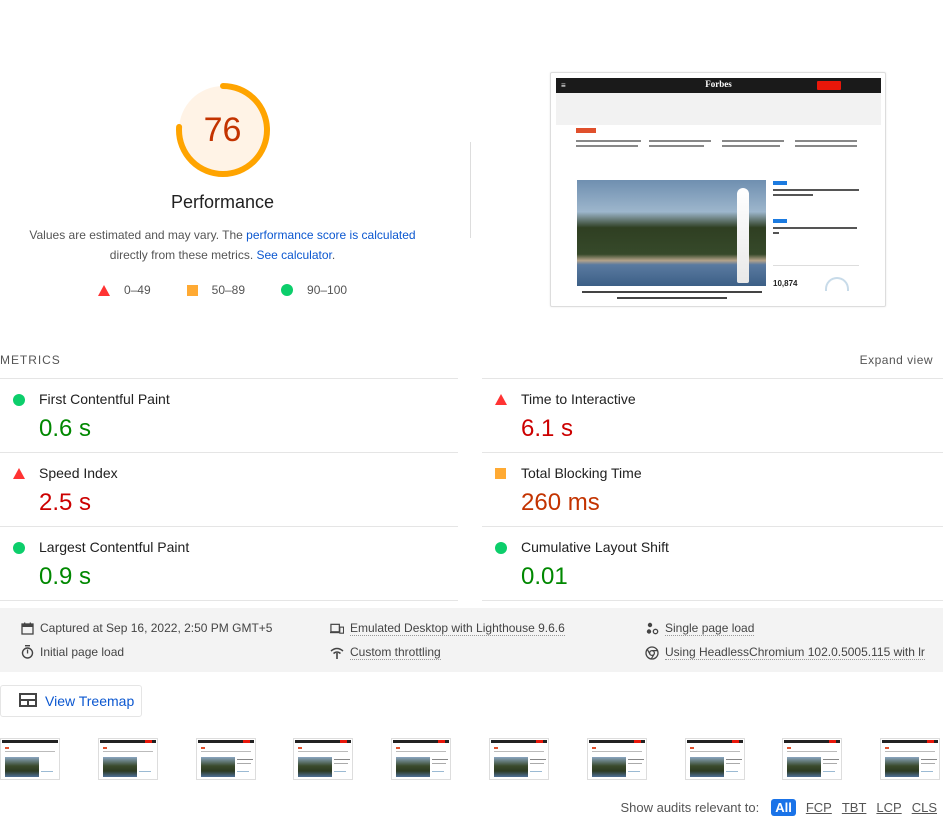 Image resolution: width=943 pixels, height=829 pixels. What do you see at coordinates (470, 190) in the screenshot?
I see `vertical-divider` at bounding box center [470, 190].